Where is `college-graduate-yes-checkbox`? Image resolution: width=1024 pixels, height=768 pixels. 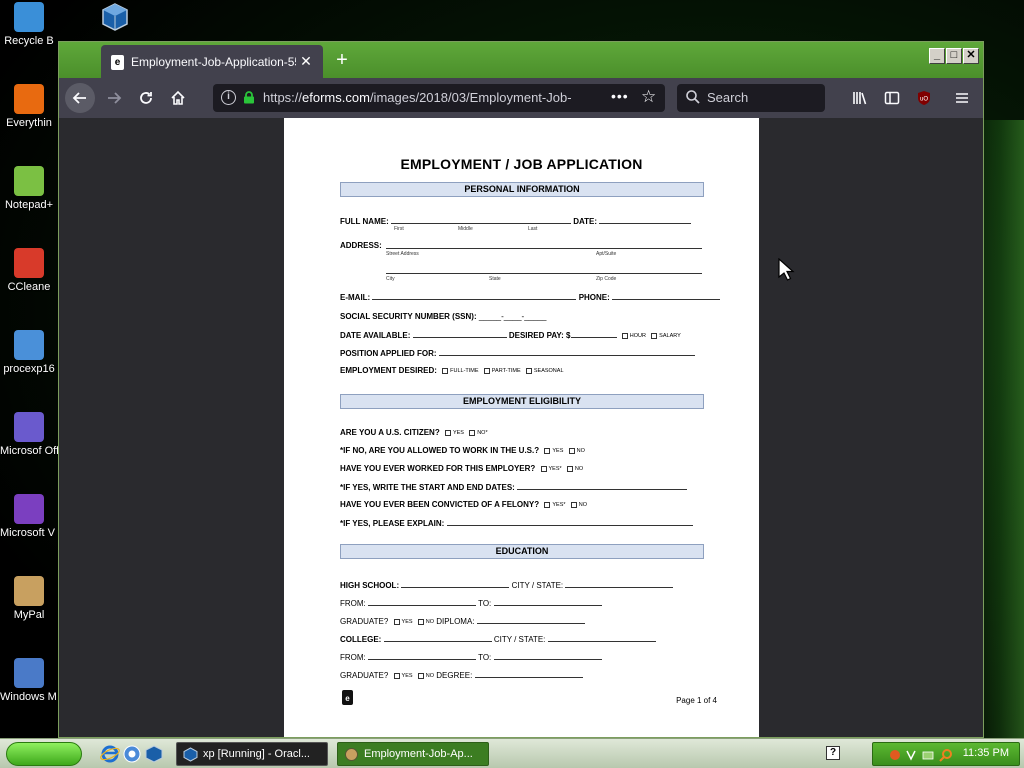 college-graduate-yes-checkbox is located at coordinates (396, 675).